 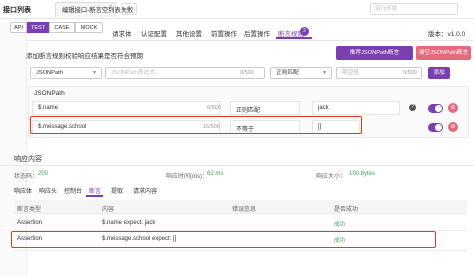 I want to click on segment-case: CASE, so click(x=62, y=27).